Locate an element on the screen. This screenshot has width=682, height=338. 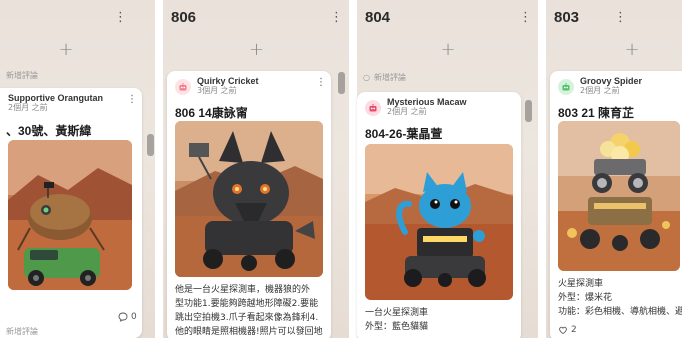
post-body: 一台火星探測車 外型：藍色貓貓 is located at coordinates (440, 320).